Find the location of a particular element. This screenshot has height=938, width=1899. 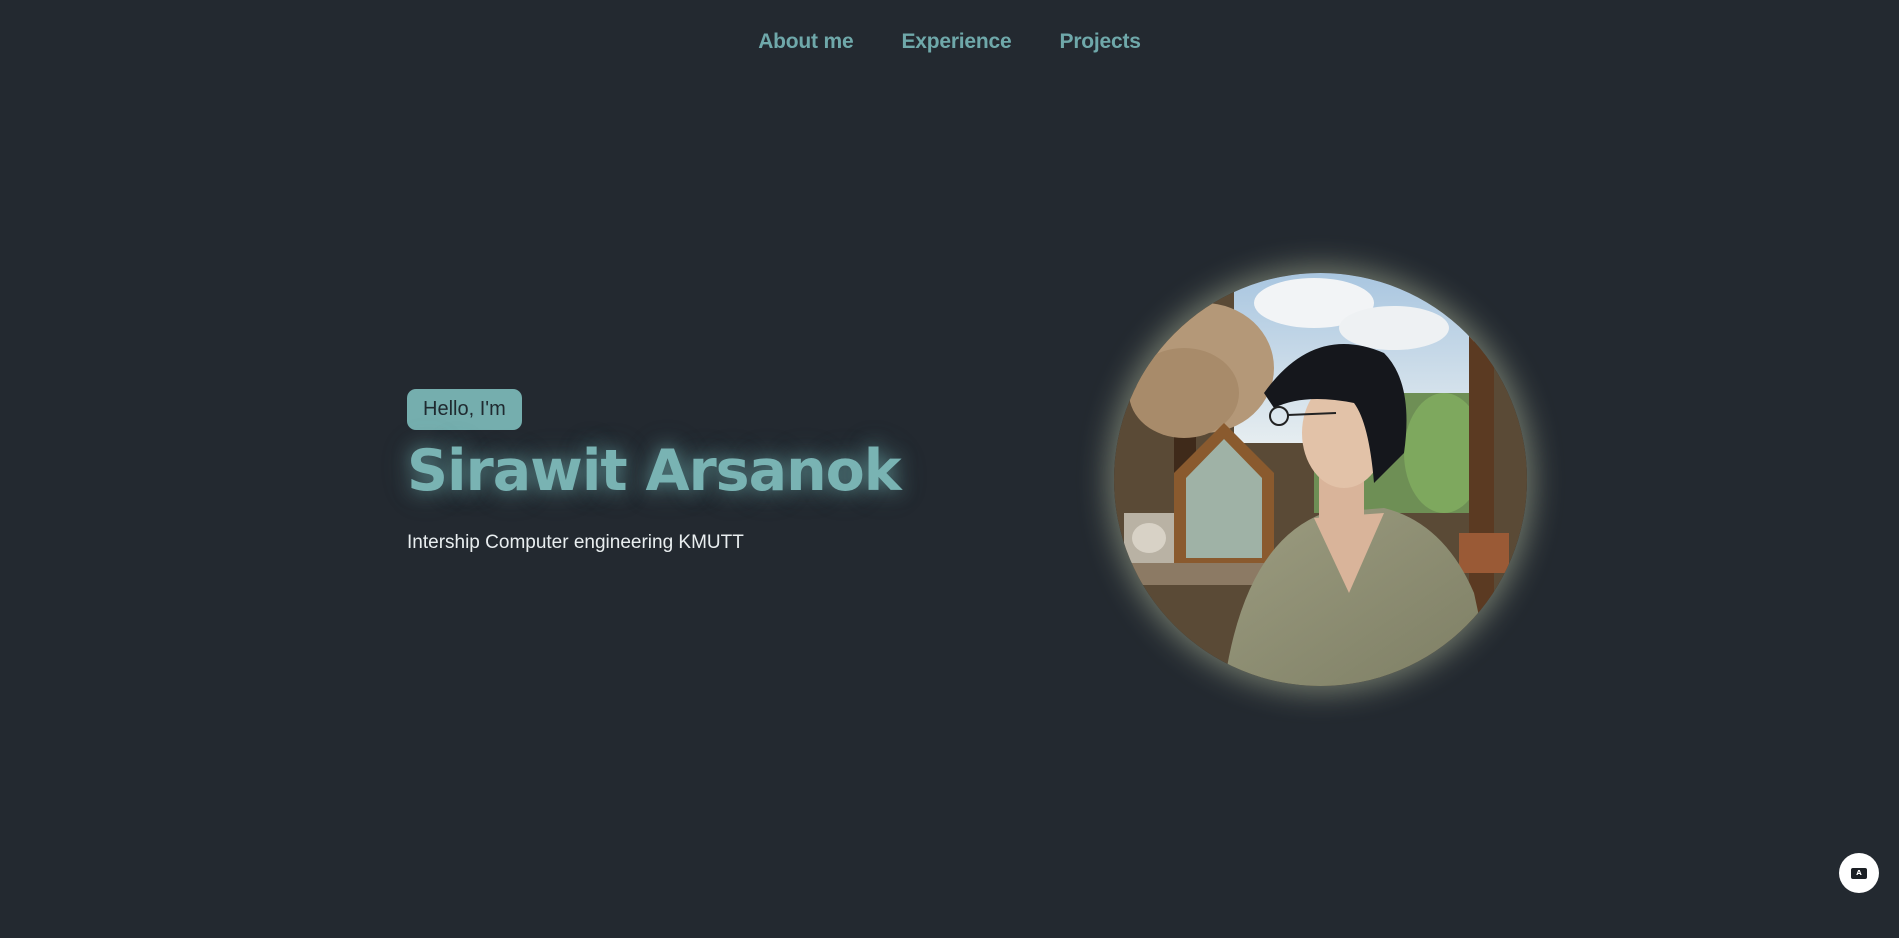

profile-photo-illustration is located at coordinates (1320, 479).